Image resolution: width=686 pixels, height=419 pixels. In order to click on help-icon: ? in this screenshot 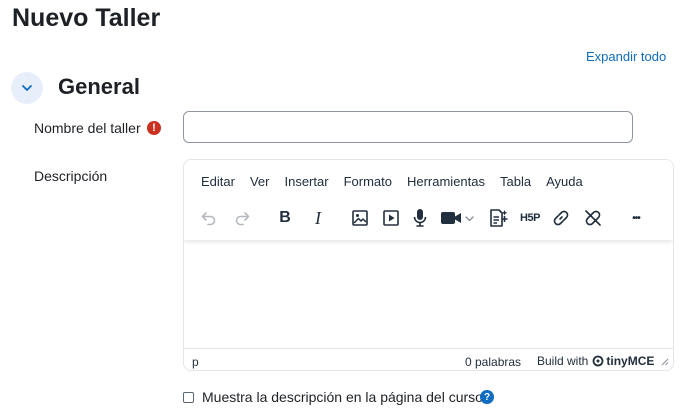, I will do `click(487, 397)`.